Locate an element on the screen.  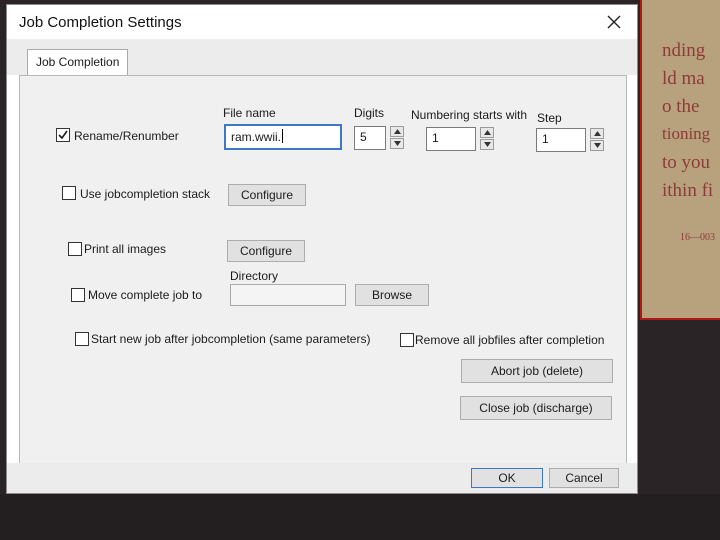
digits-spinner is located at coordinates (397, 138).